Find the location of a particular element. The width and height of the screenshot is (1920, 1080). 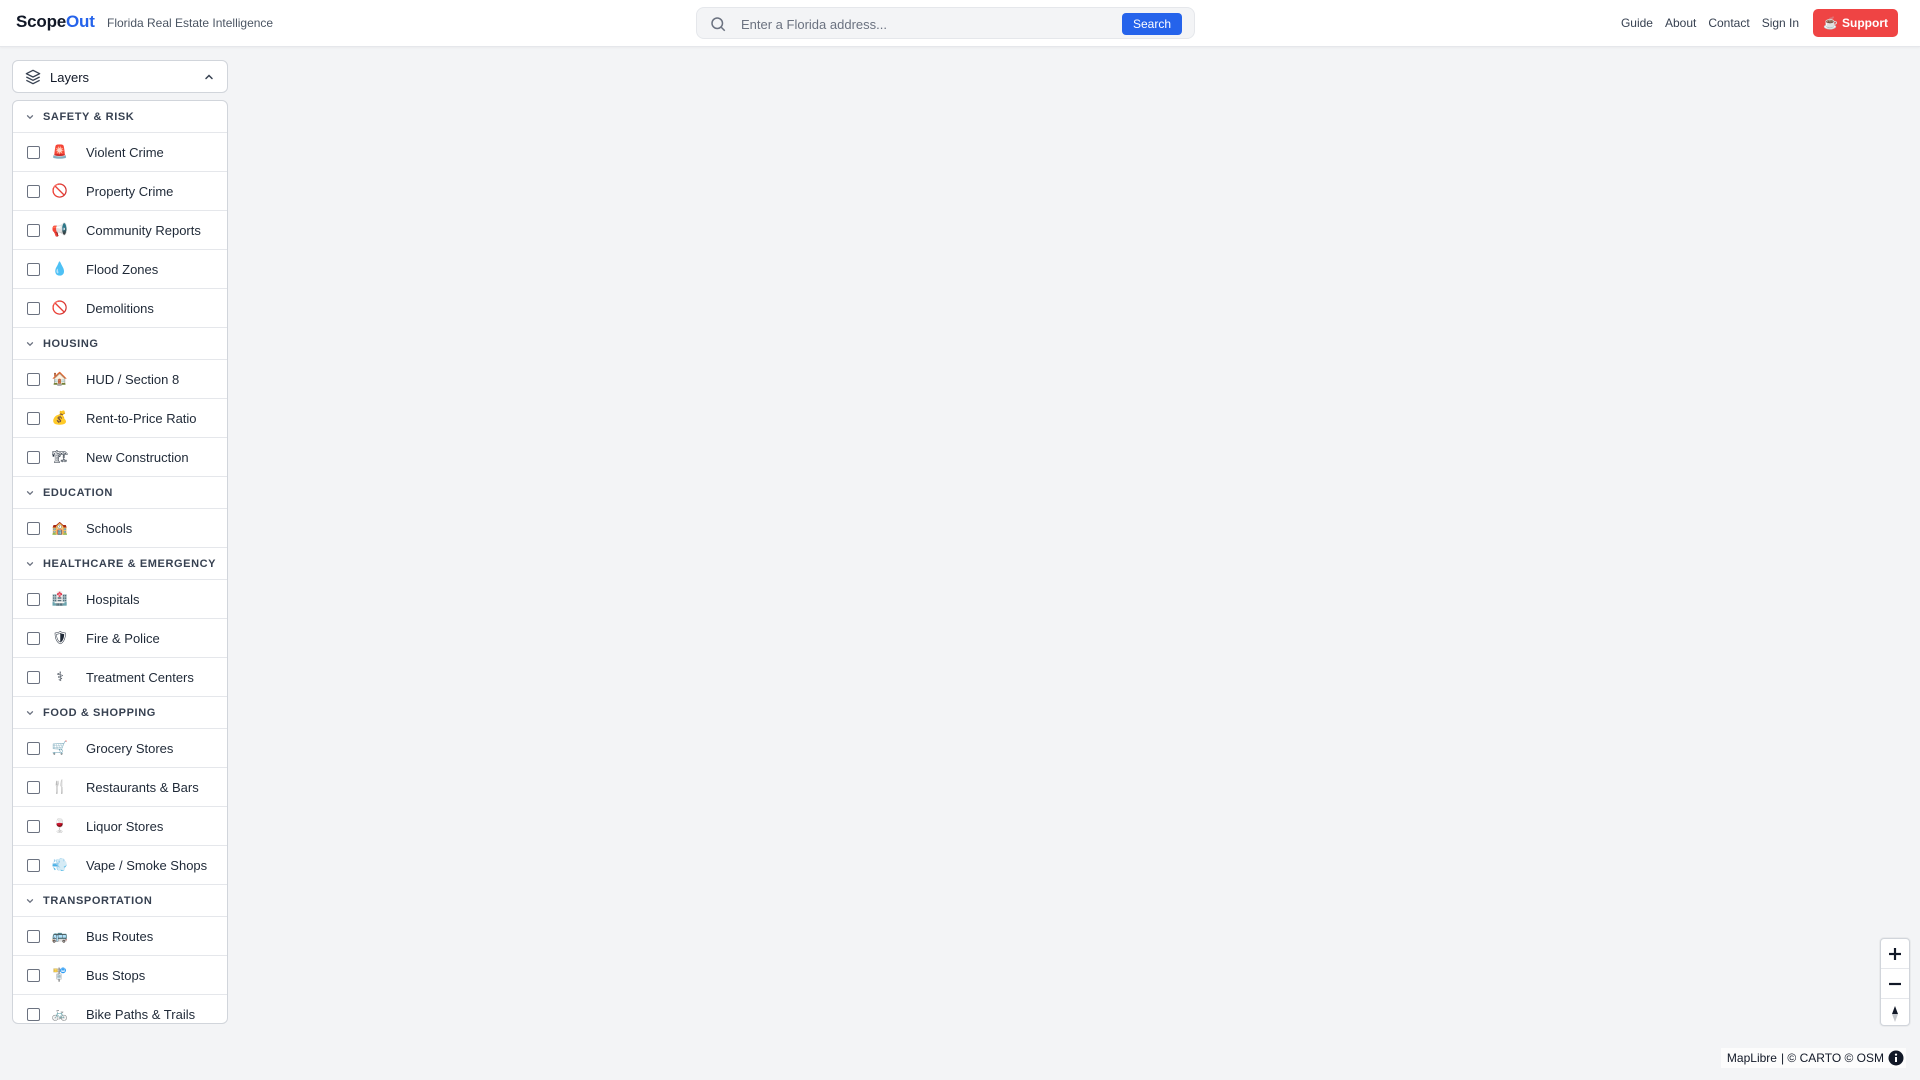

layer-schools: 🏫 Schools is located at coordinates (120, 528).